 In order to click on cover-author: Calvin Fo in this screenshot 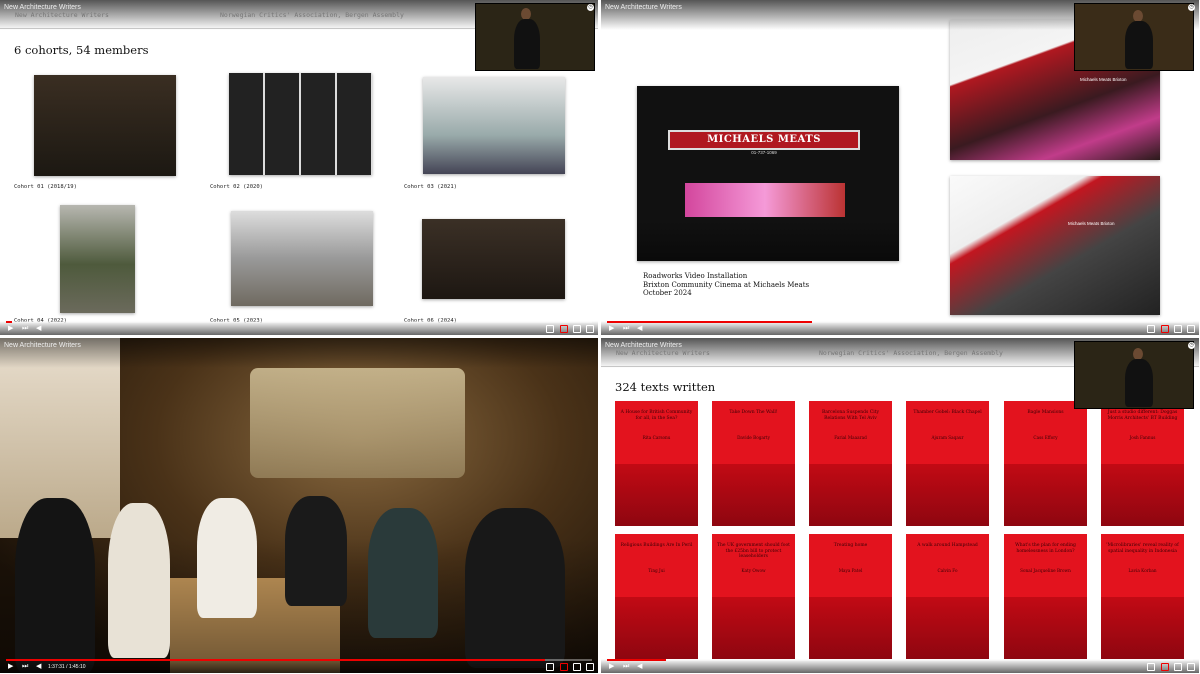, I will do `click(947, 570)`.